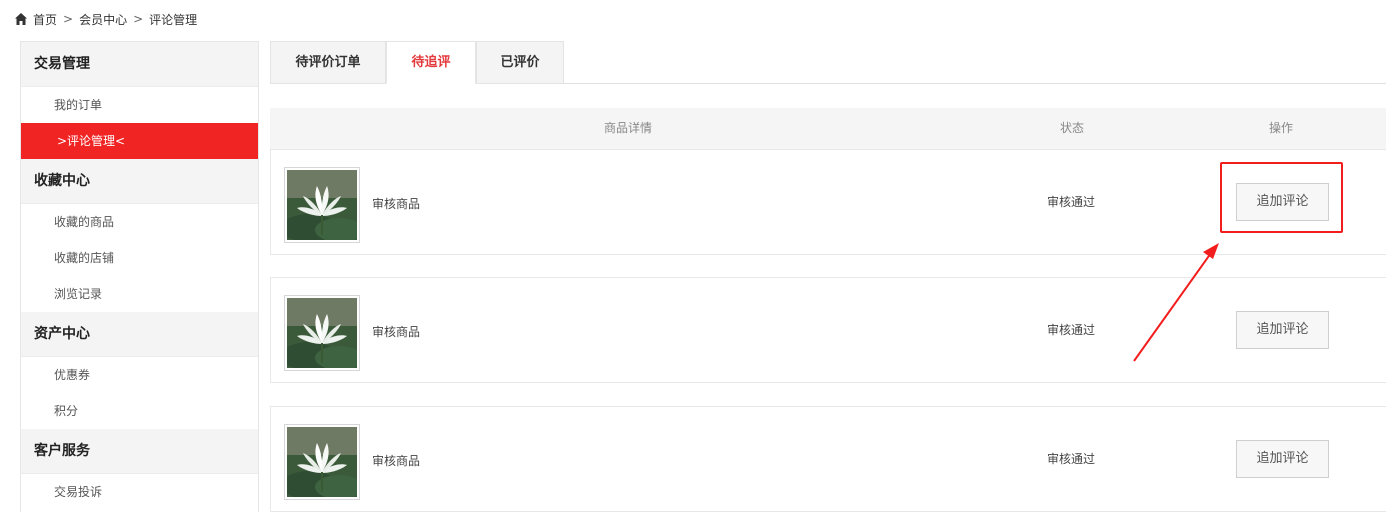 This screenshot has height=512, width=1386. What do you see at coordinates (139, 64) in the screenshot?
I see `sidebar-group-trade: 交易管理` at bounding box center [139, 64].